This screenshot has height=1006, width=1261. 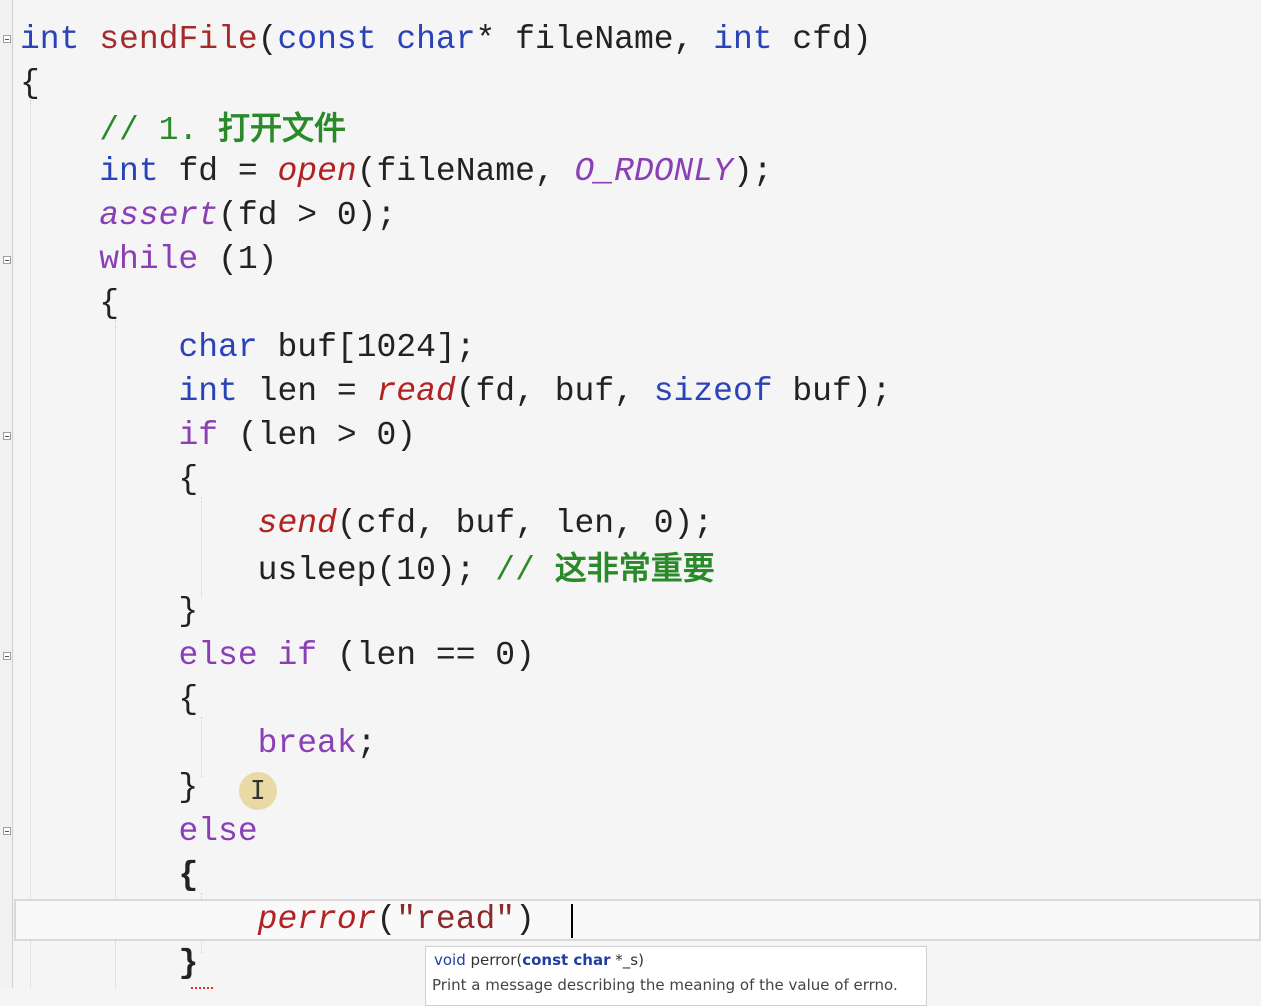 I want to click on code-token: while, so click(x=149, y=259).